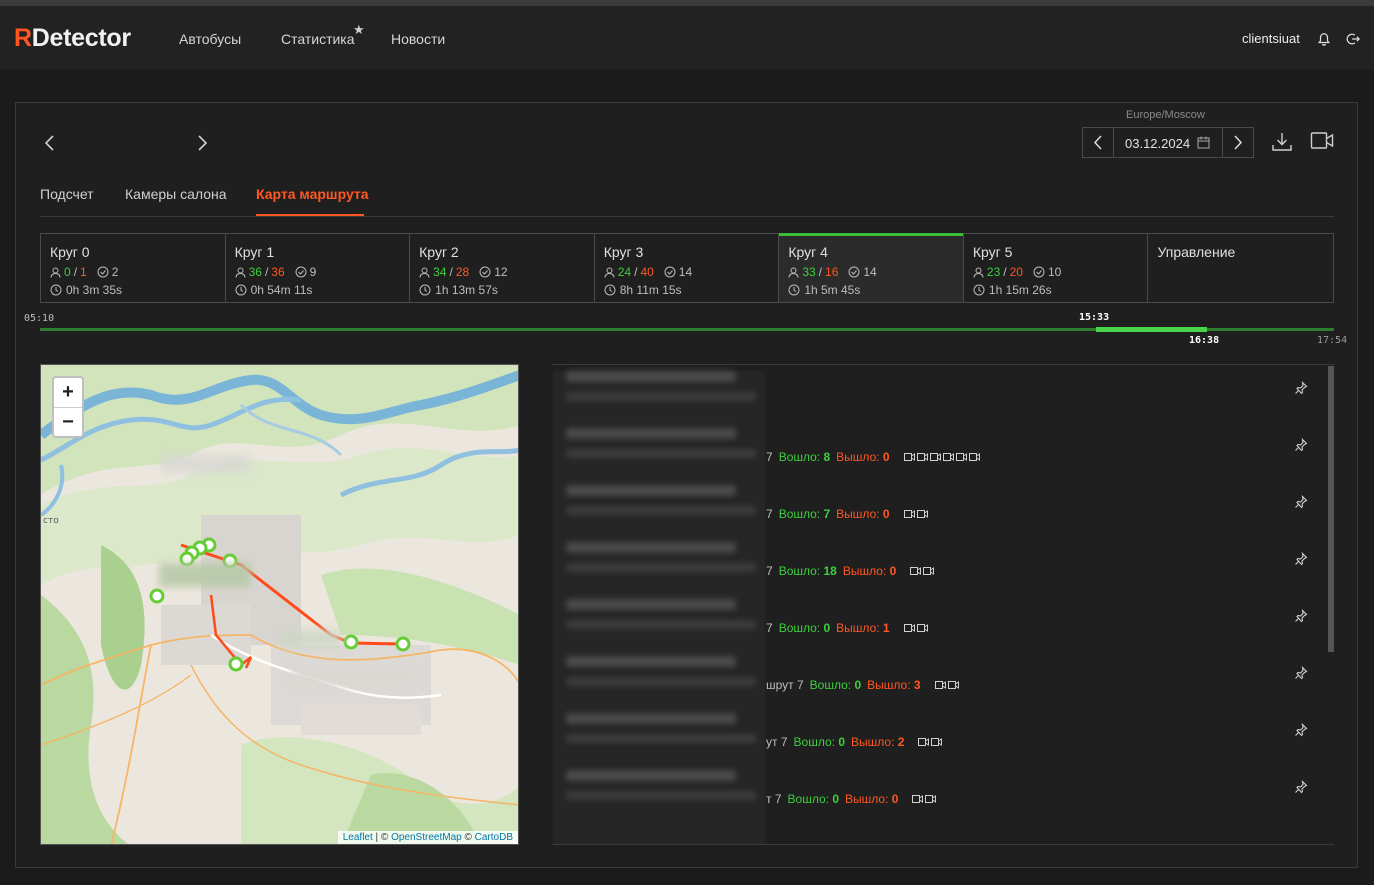 This screenshot has width=1374, height=885. What do you see at coordinates (943, 558) in the screenshot?
I see `stop-row: 7 Вошло: 18 Вышло: 0` at bounding box center [943, 558].